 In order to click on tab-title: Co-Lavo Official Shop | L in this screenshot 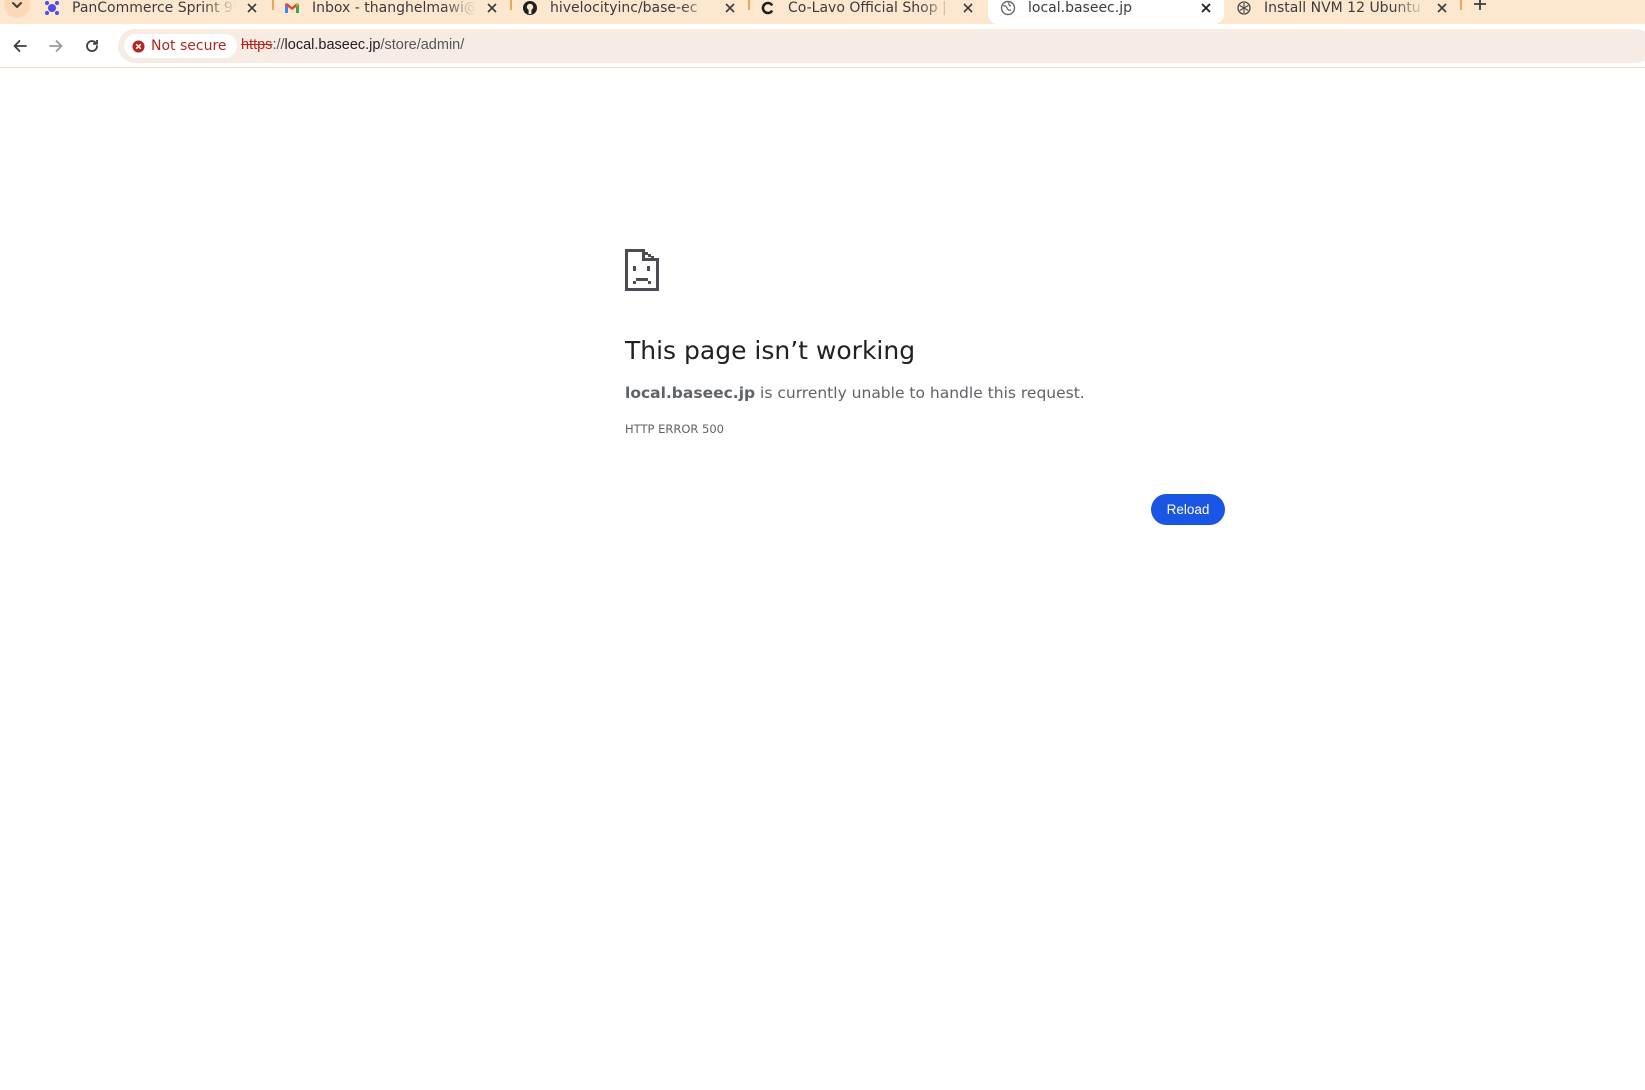, I will do `click(870, 8)`.